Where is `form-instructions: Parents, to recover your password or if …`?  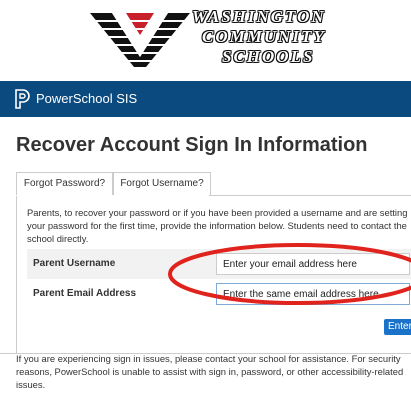
form-instructions: Parents, to recover your password or if … is located at coordinates (217, 225).